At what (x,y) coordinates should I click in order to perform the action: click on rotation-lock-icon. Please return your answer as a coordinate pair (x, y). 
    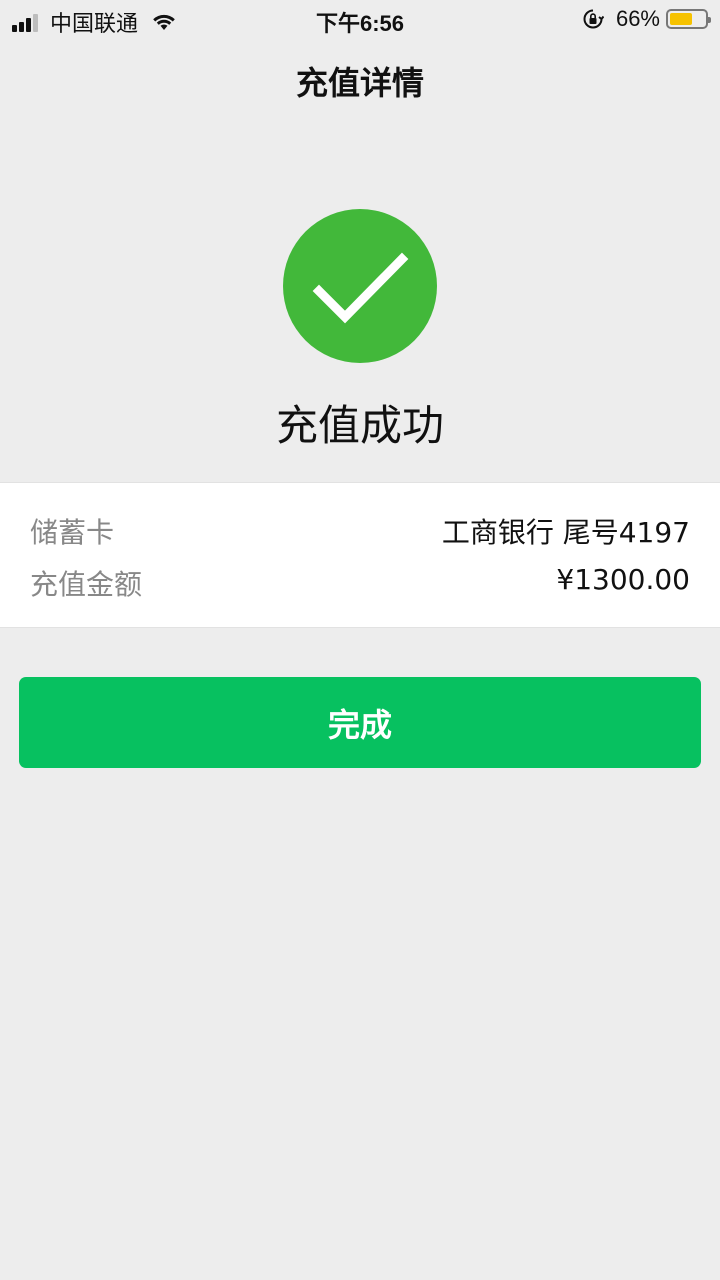
    Looking at the image, I should click on (593, 19).